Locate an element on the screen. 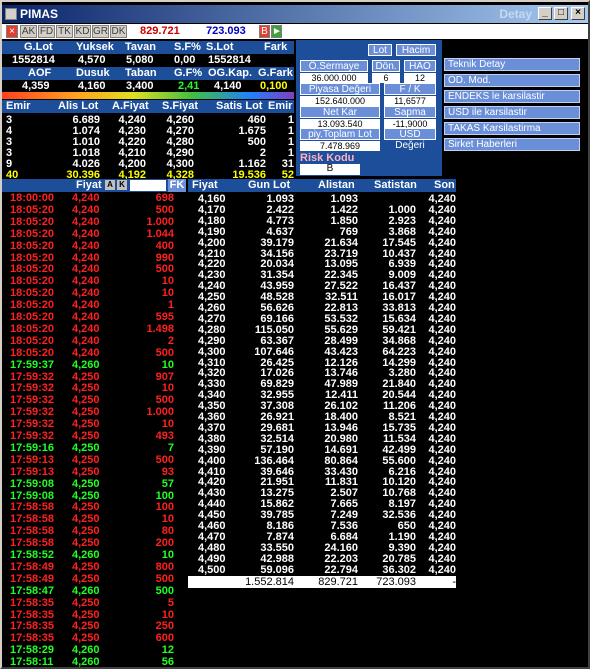  maximize-button: □ is located at coordinates (561, 13).